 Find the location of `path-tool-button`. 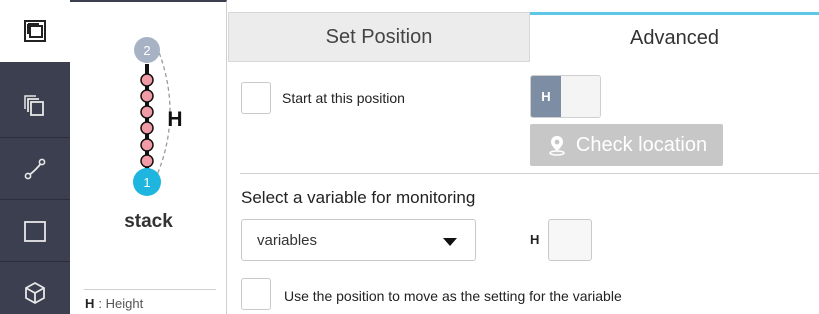

path-tool-button is located at coordinates (35, 169).